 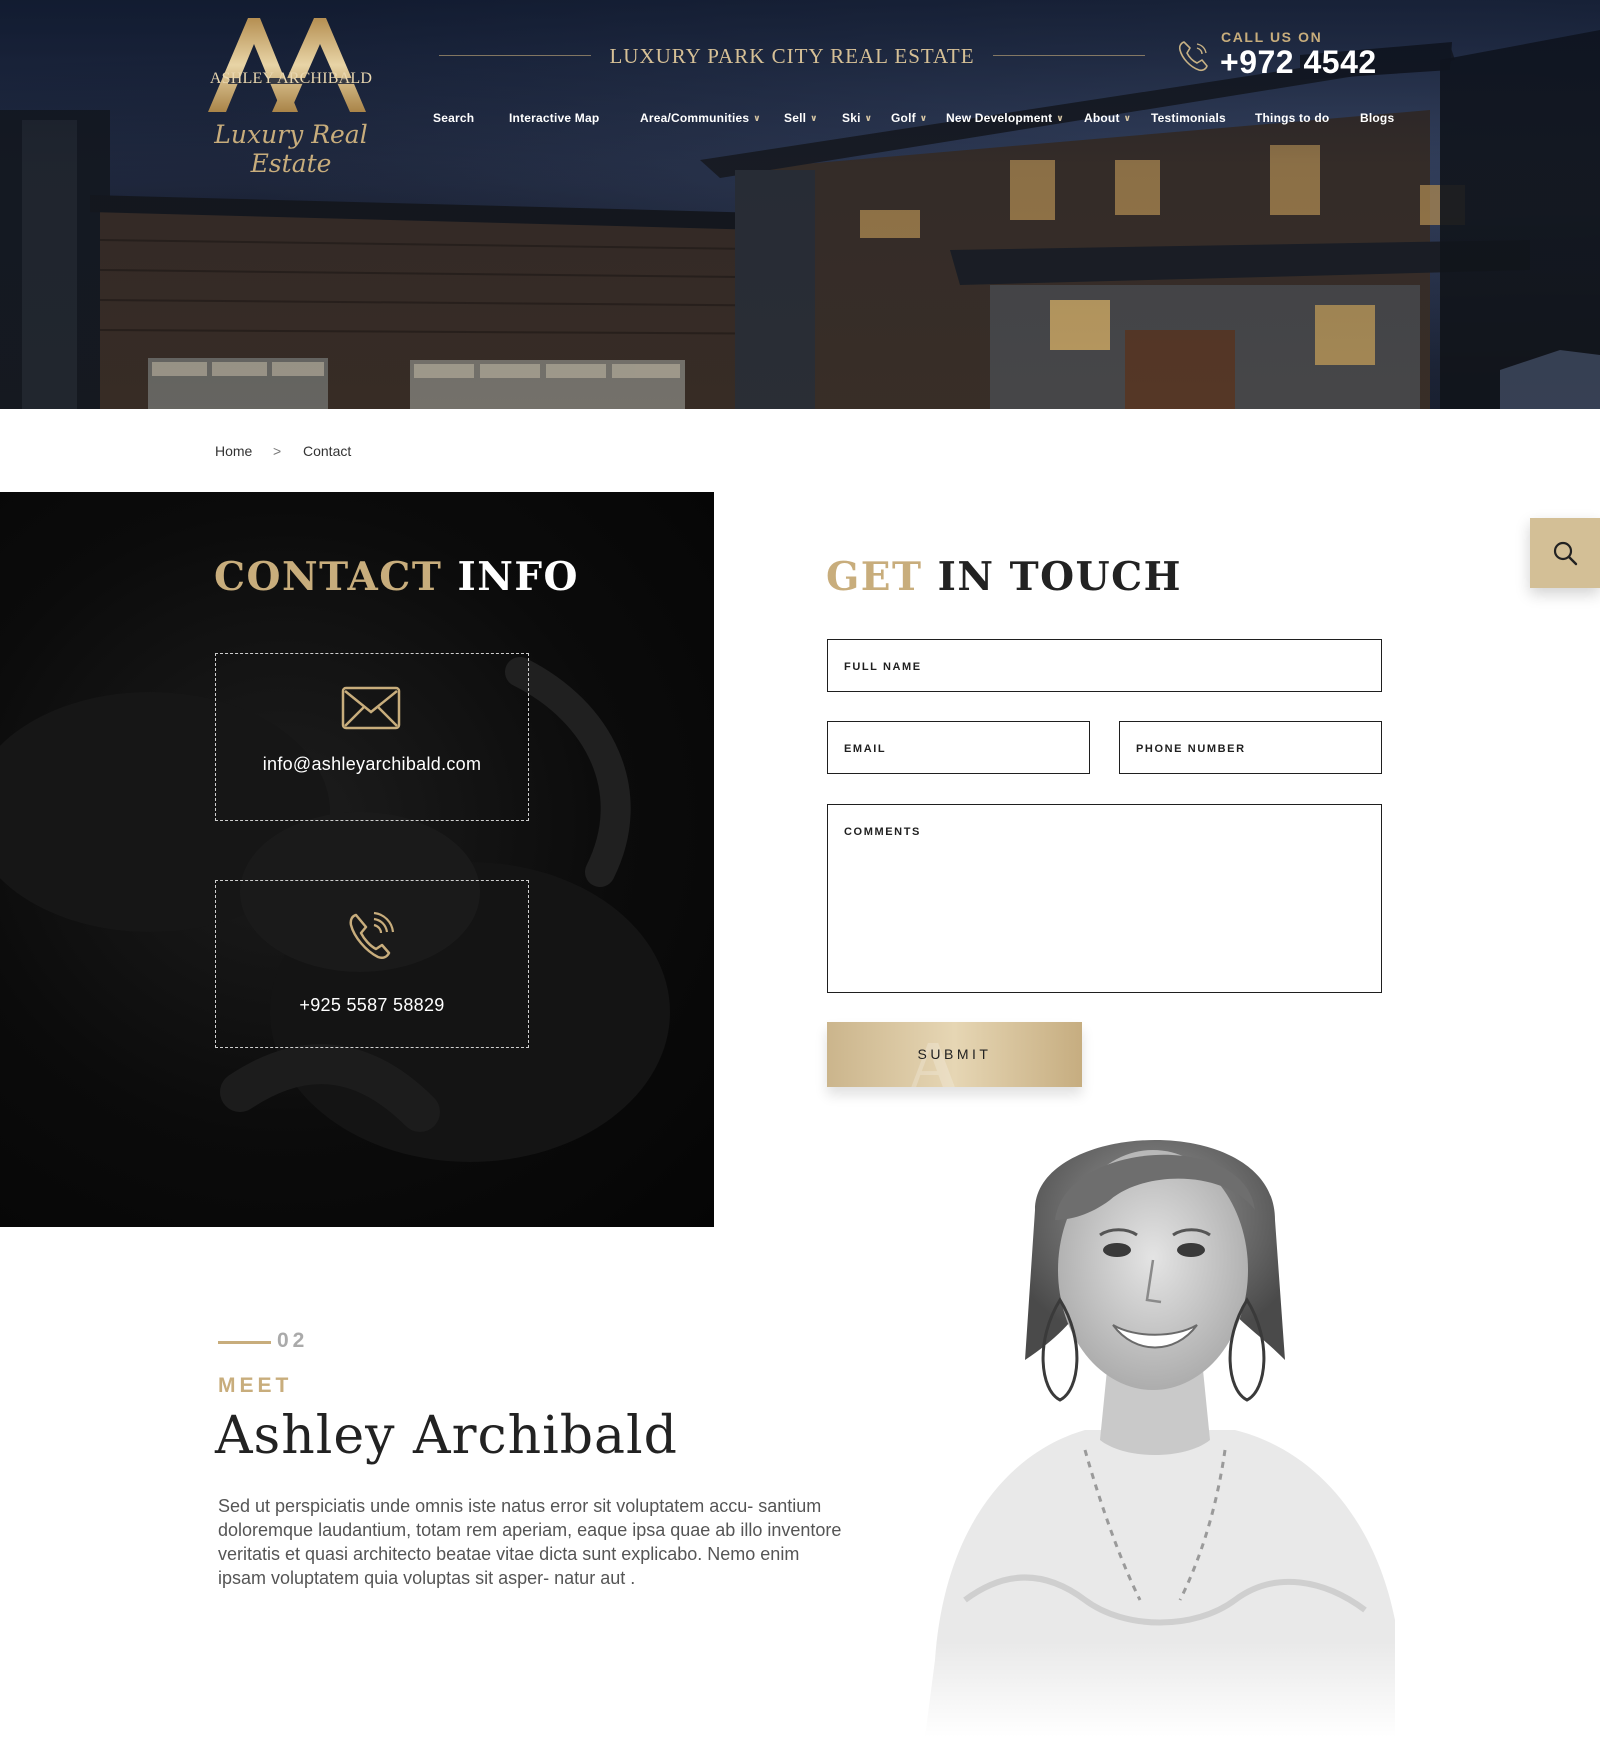 What do you see at coordinates (1060, 577) in the screenshot?
I see `get-in-touch-title-rest: IN TOUCH` at bounding box center [1060, 577].